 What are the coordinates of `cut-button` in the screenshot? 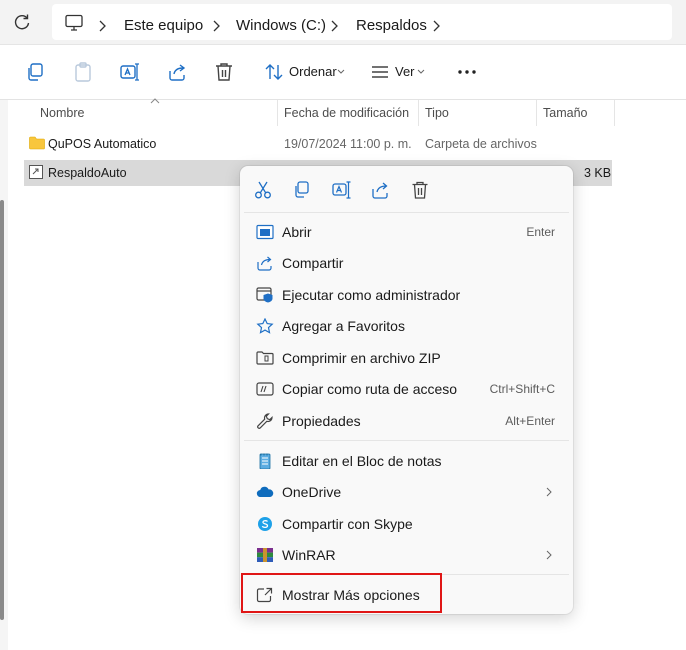 It's located at (263, 190).